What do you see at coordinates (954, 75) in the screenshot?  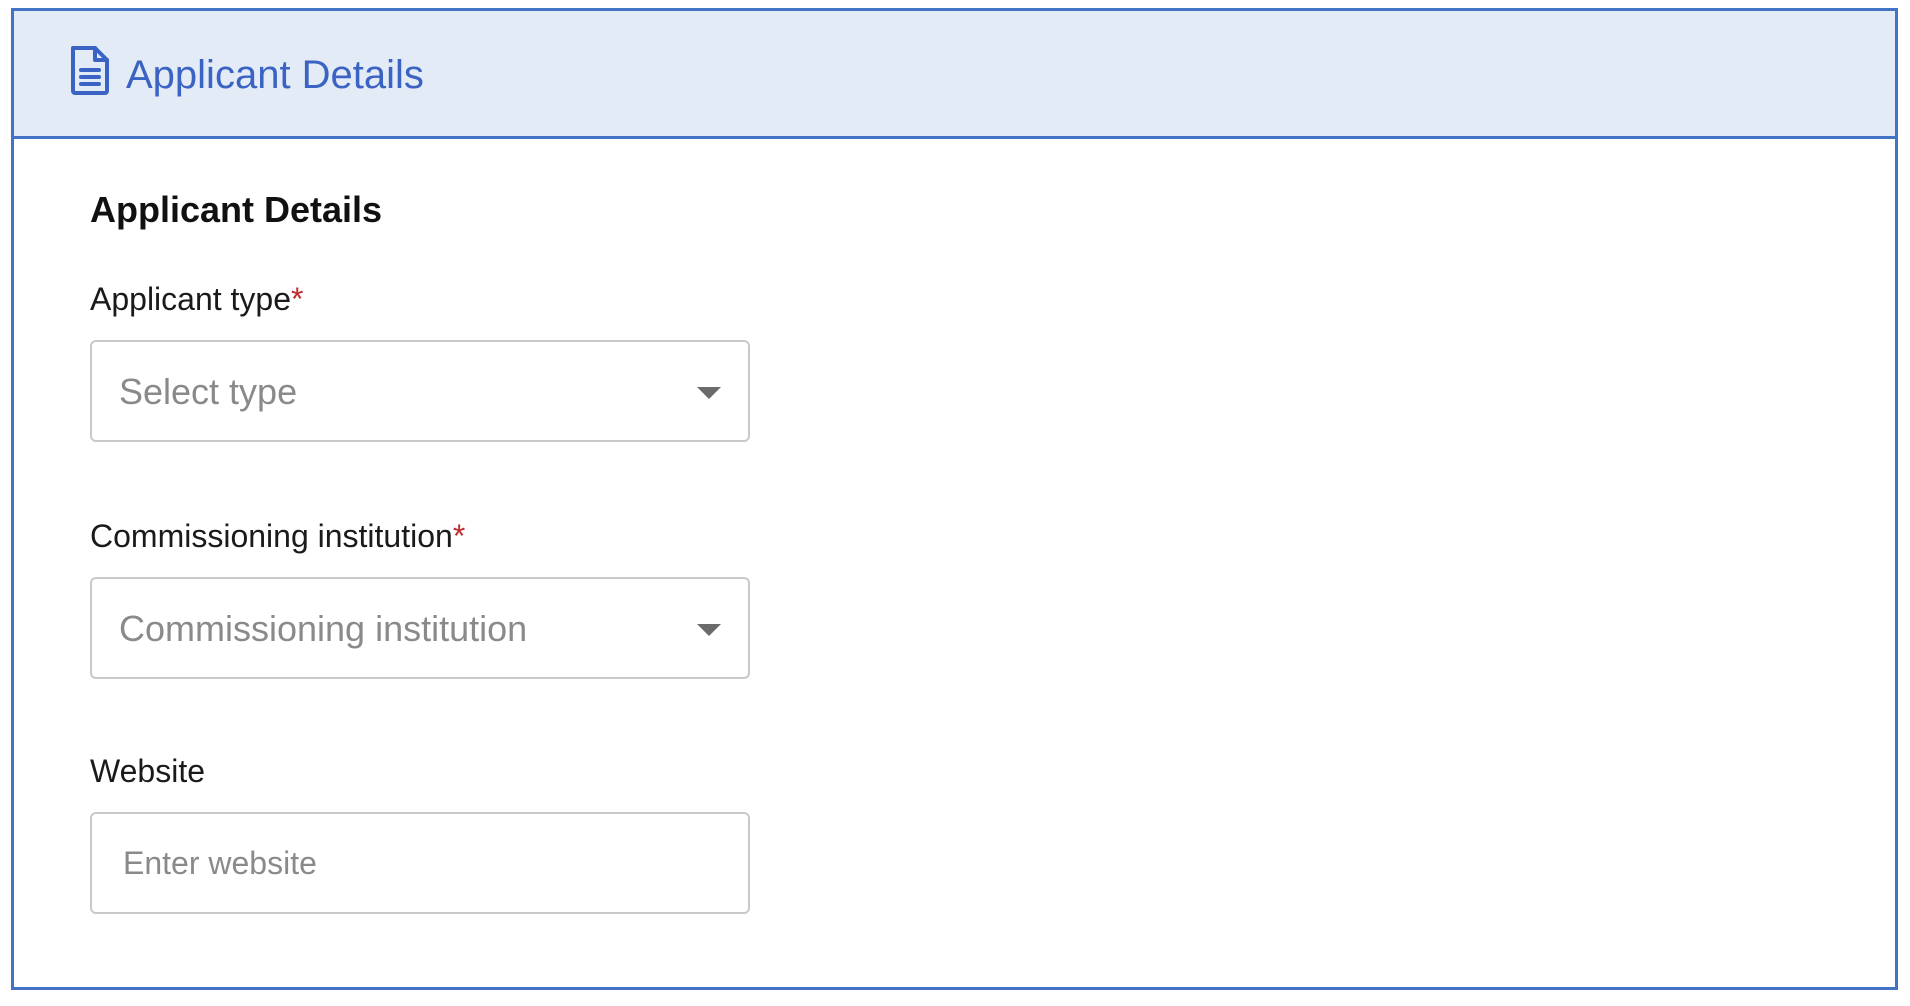 I see `panel-header: Applicant Details` at bounding box center [954, 75].